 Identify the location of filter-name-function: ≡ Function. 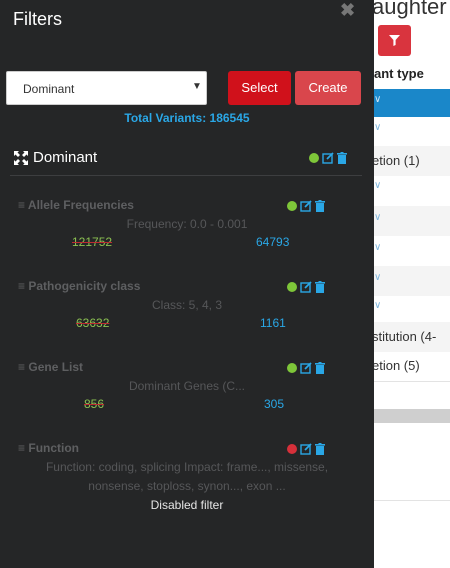
(48, 448).